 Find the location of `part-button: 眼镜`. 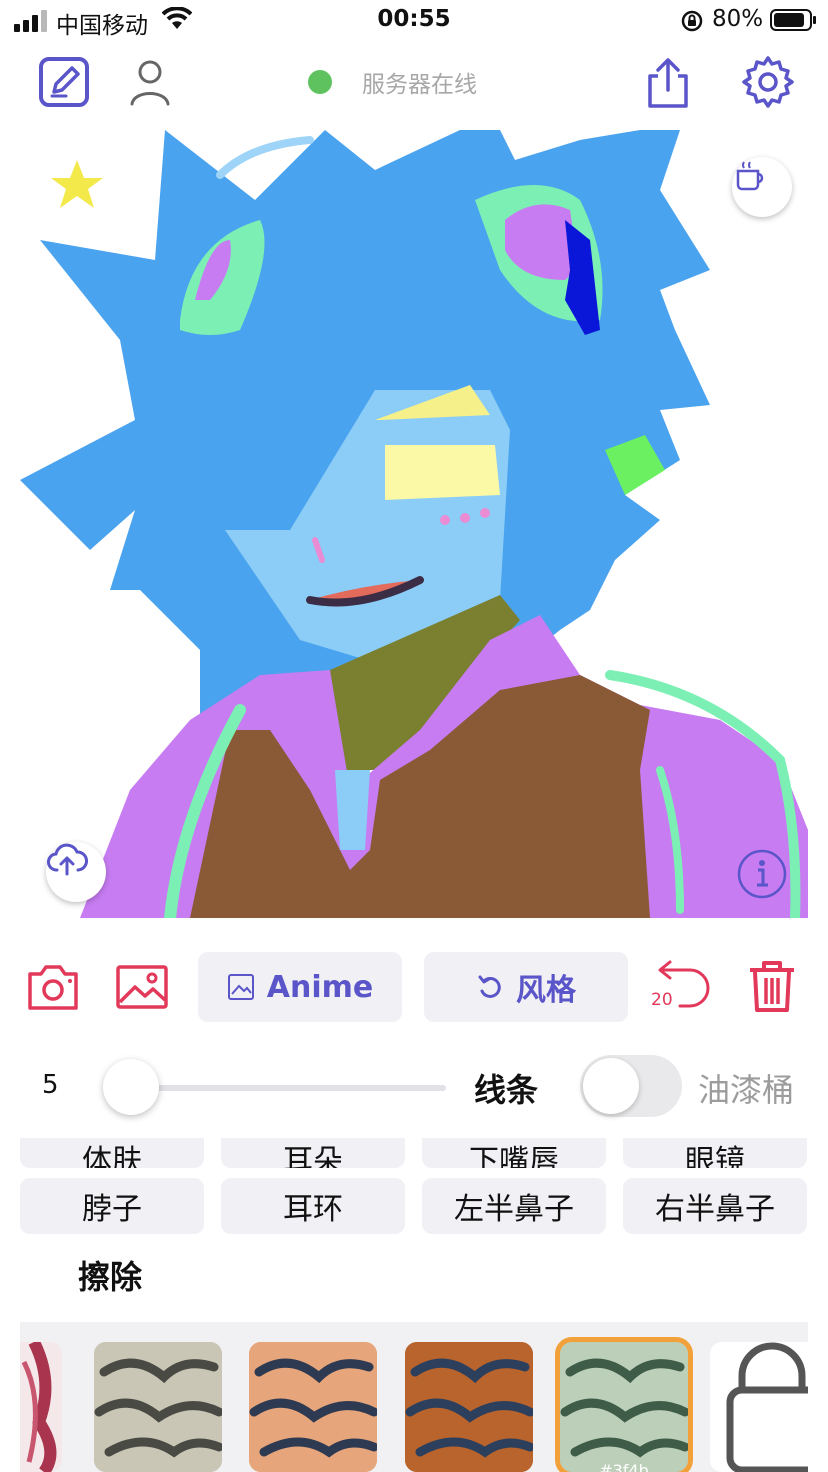

part-button: 眼镜 is located at coordinates (715, 1153).